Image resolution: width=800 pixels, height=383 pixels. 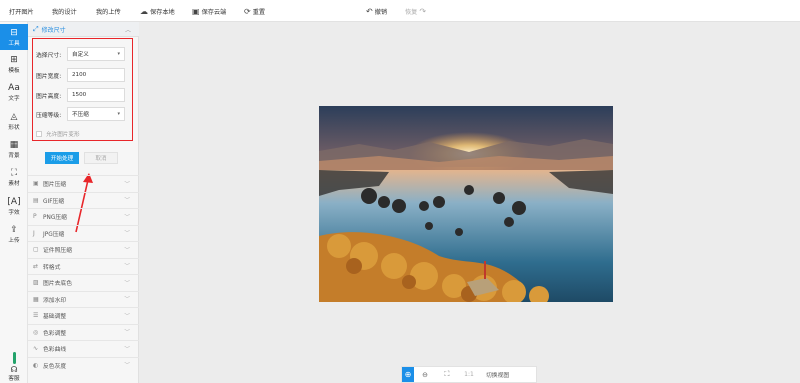 I want to click on menu-item-remove-background: ▨ 图片去底色 ﹀, so click(x=83, y=282).